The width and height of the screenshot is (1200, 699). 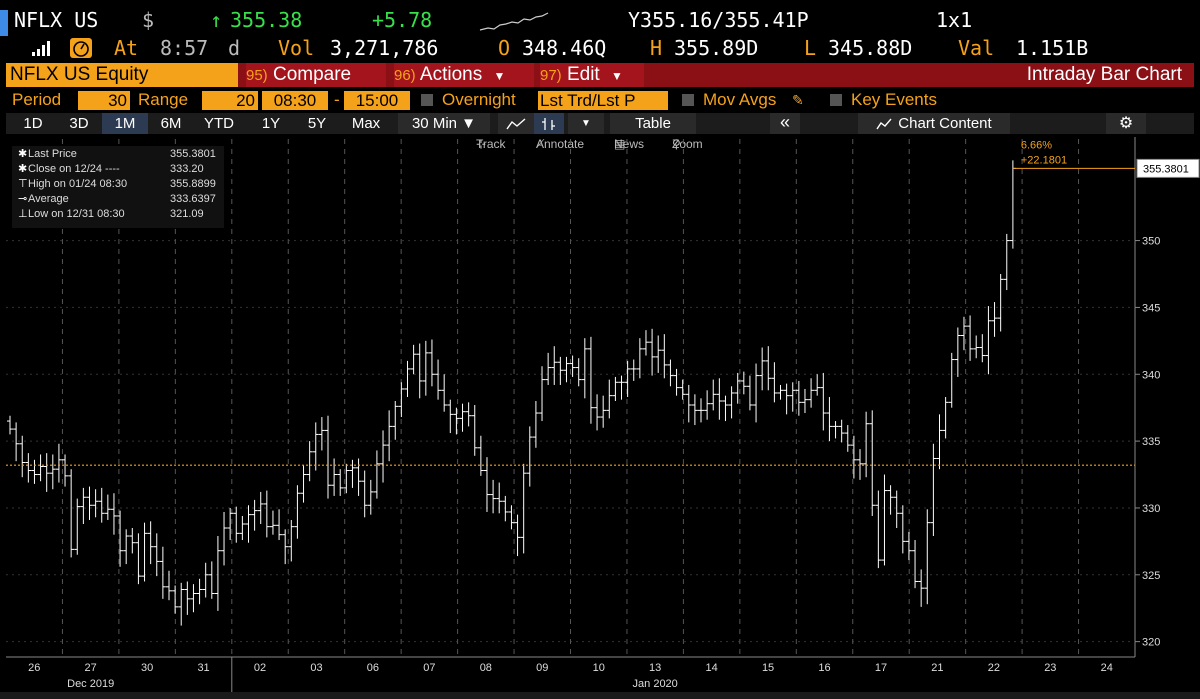 I want to click on time-dash: -, so click(x=337, y=99).